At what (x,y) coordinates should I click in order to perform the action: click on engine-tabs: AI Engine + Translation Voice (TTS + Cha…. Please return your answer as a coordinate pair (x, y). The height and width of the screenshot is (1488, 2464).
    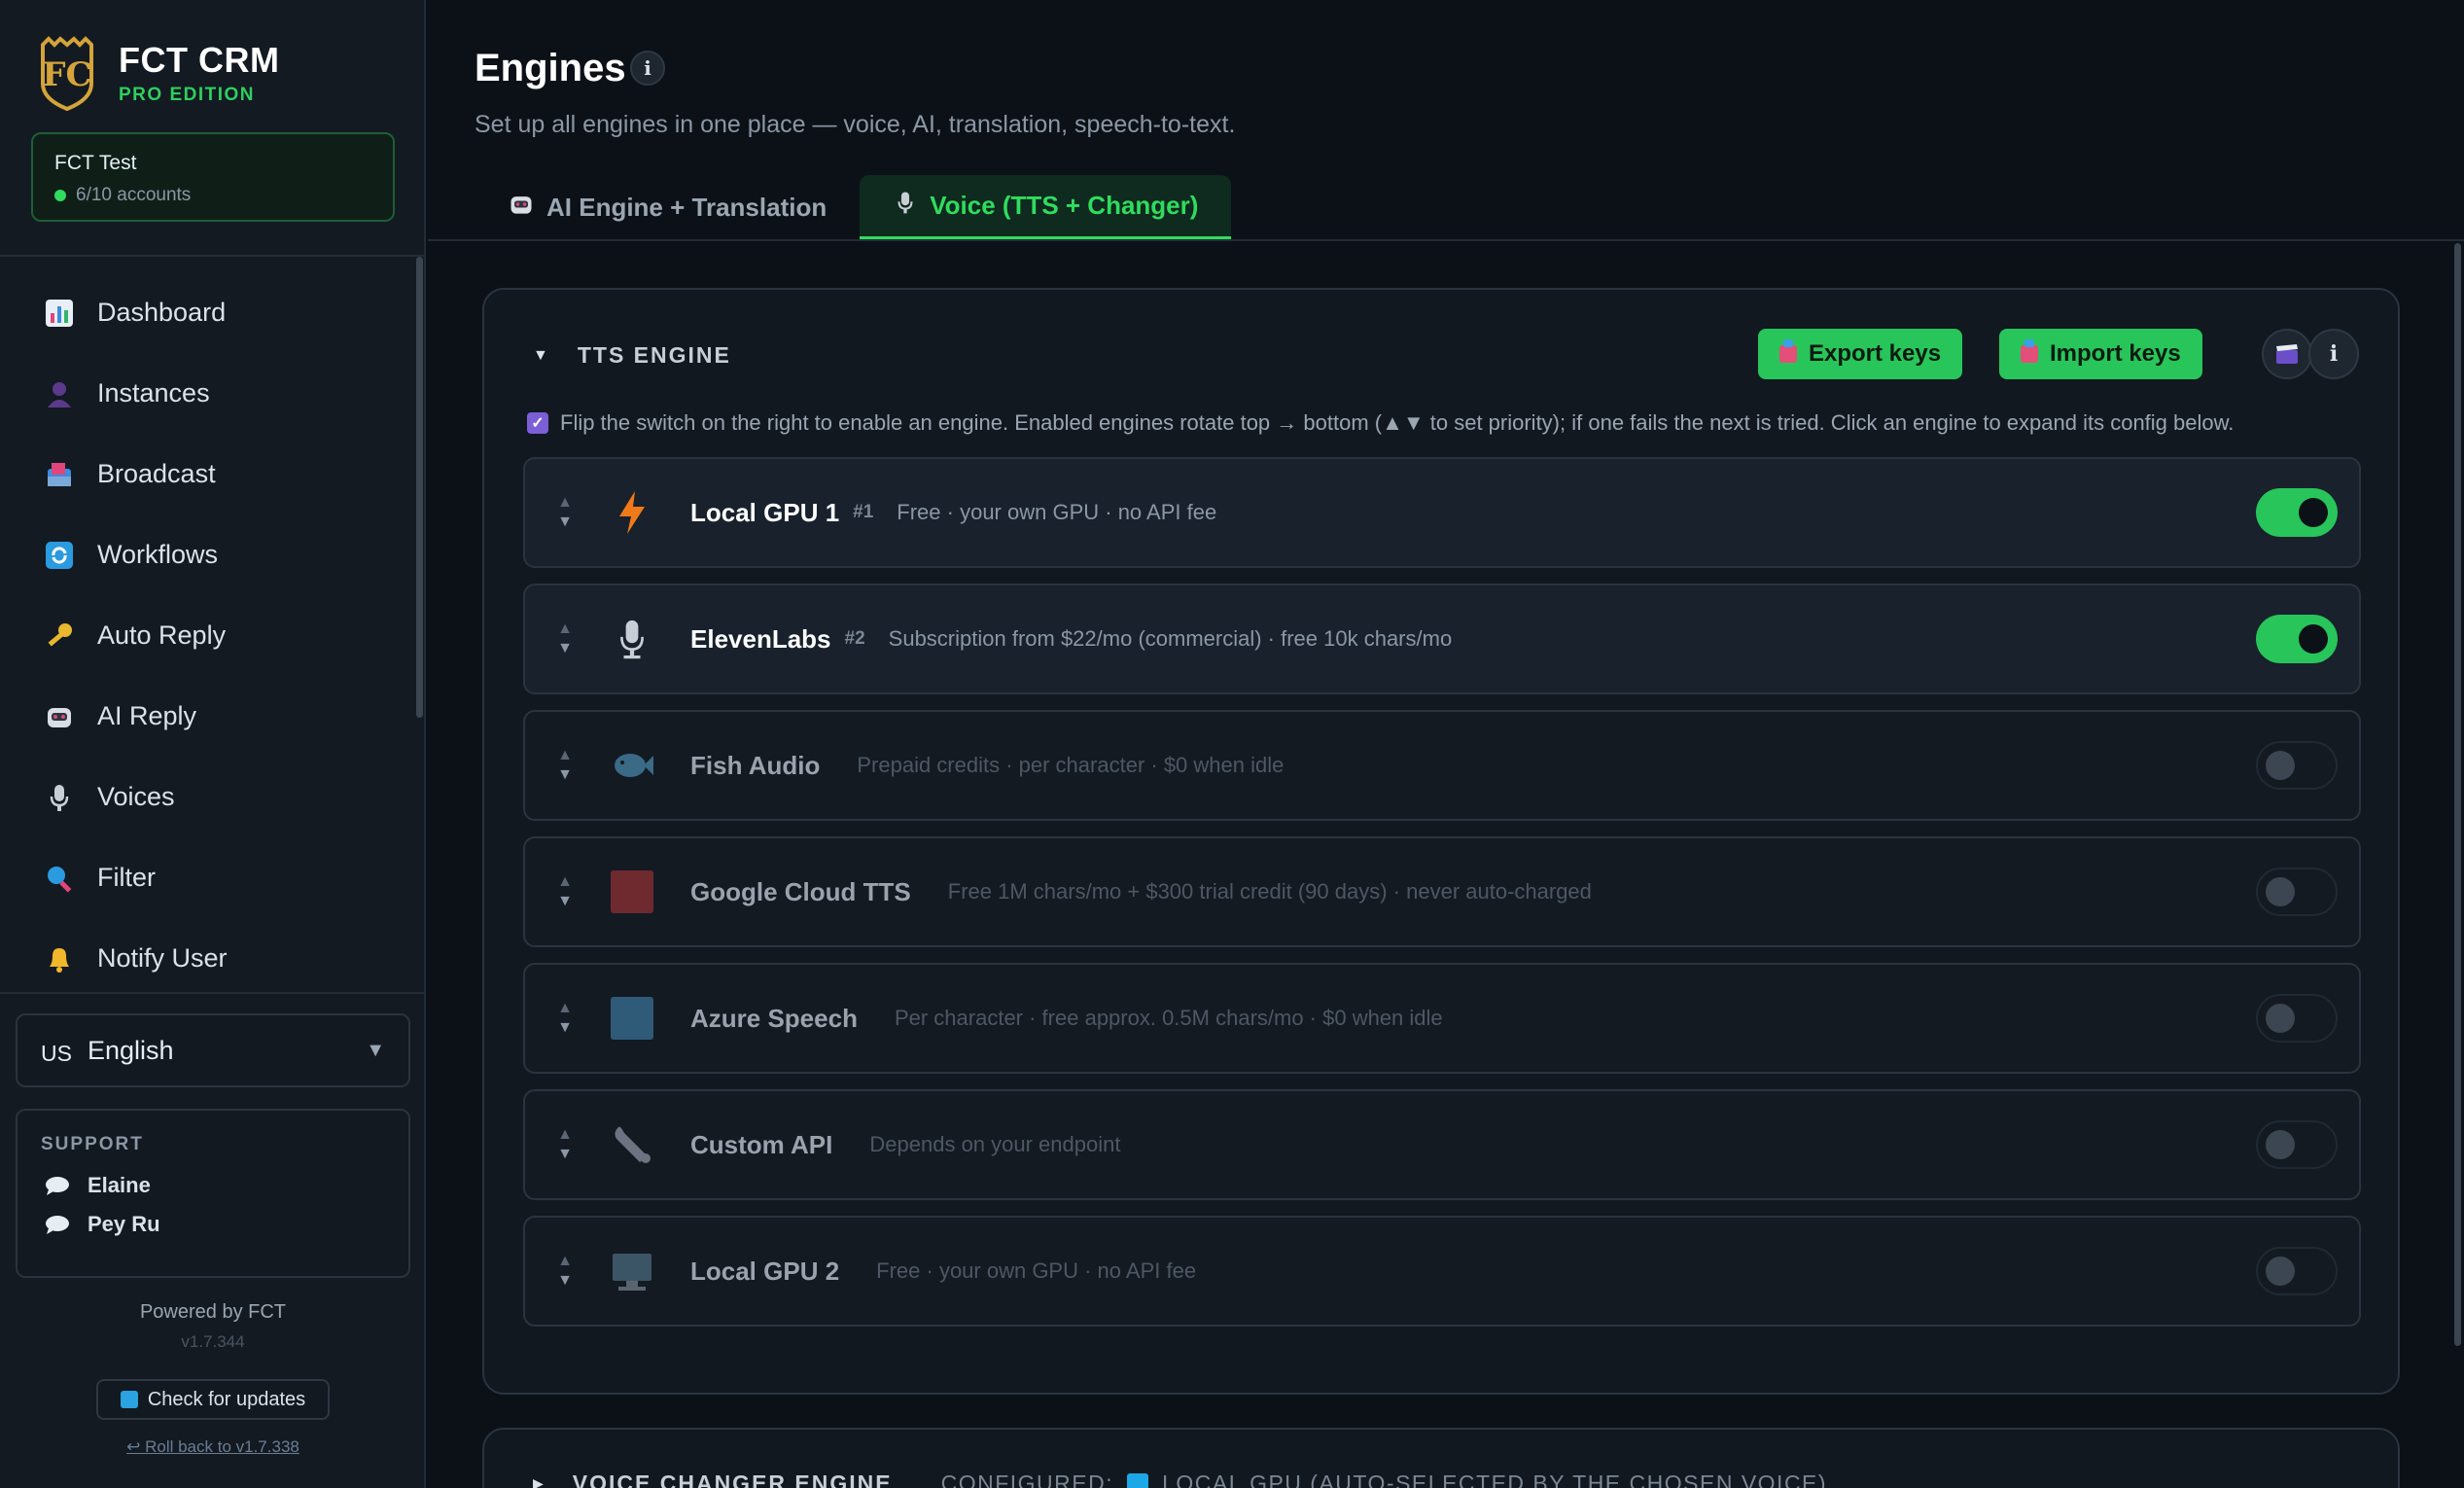
    Looking at the image, I should click on (853, 207).